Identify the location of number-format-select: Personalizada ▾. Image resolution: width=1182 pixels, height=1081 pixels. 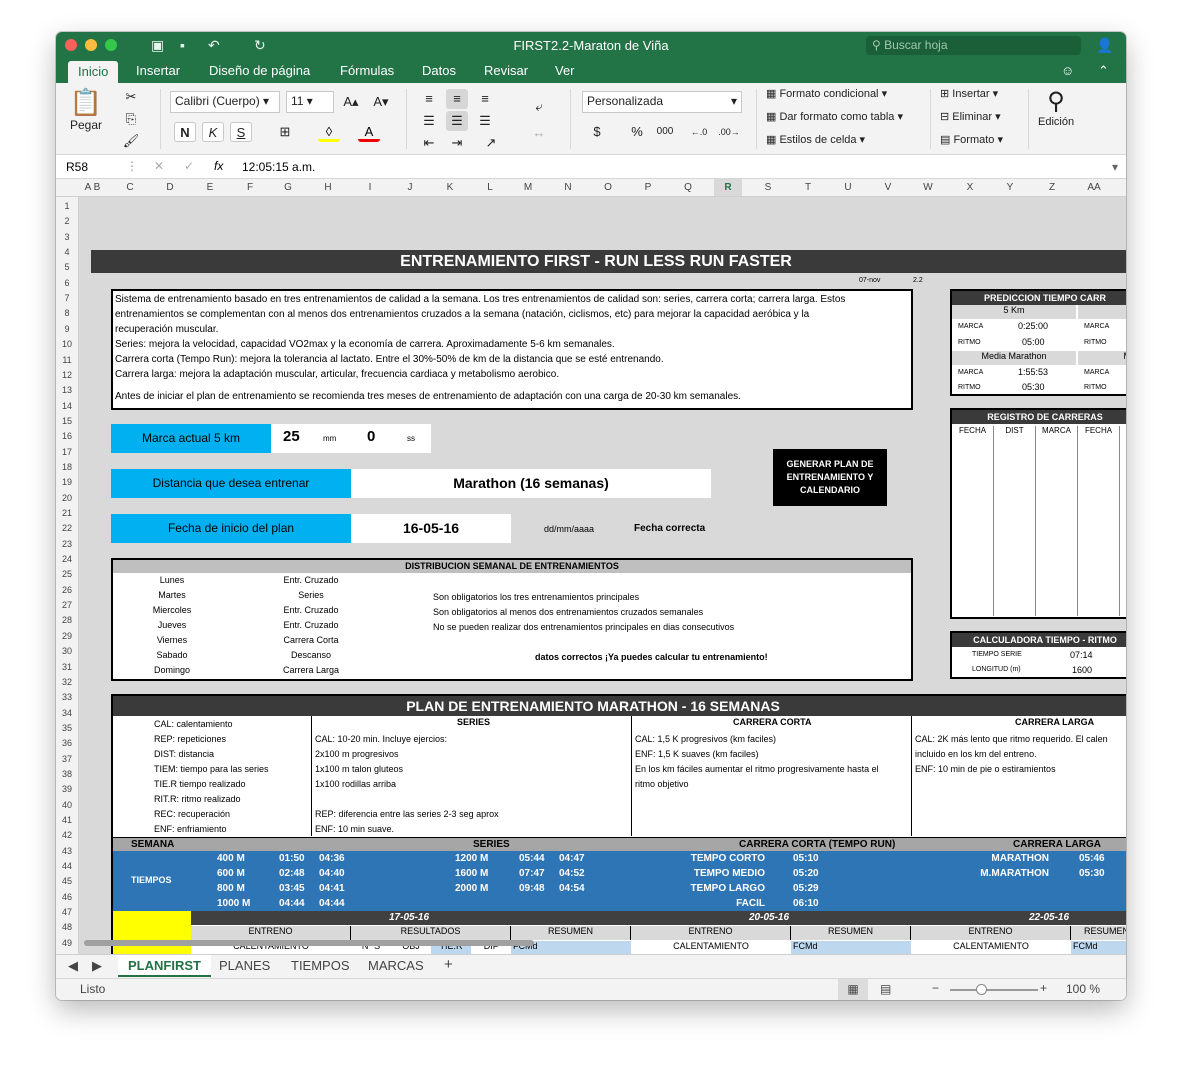
(662, 102).